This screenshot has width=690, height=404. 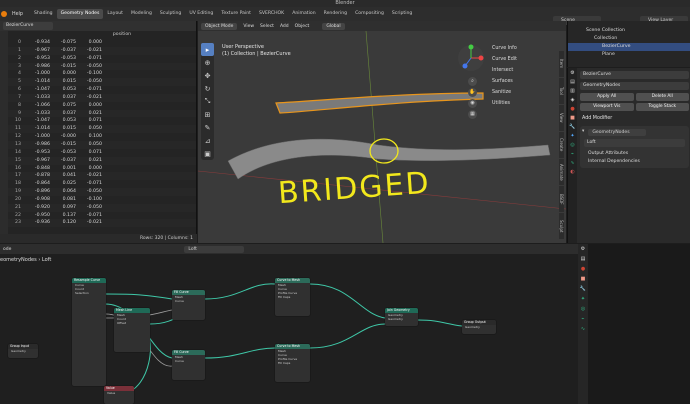 What do you see at coordinates (207, 140) in the screenshot?
I see `measure-tool-icon: ⊿` at bounding box center [207, 140].